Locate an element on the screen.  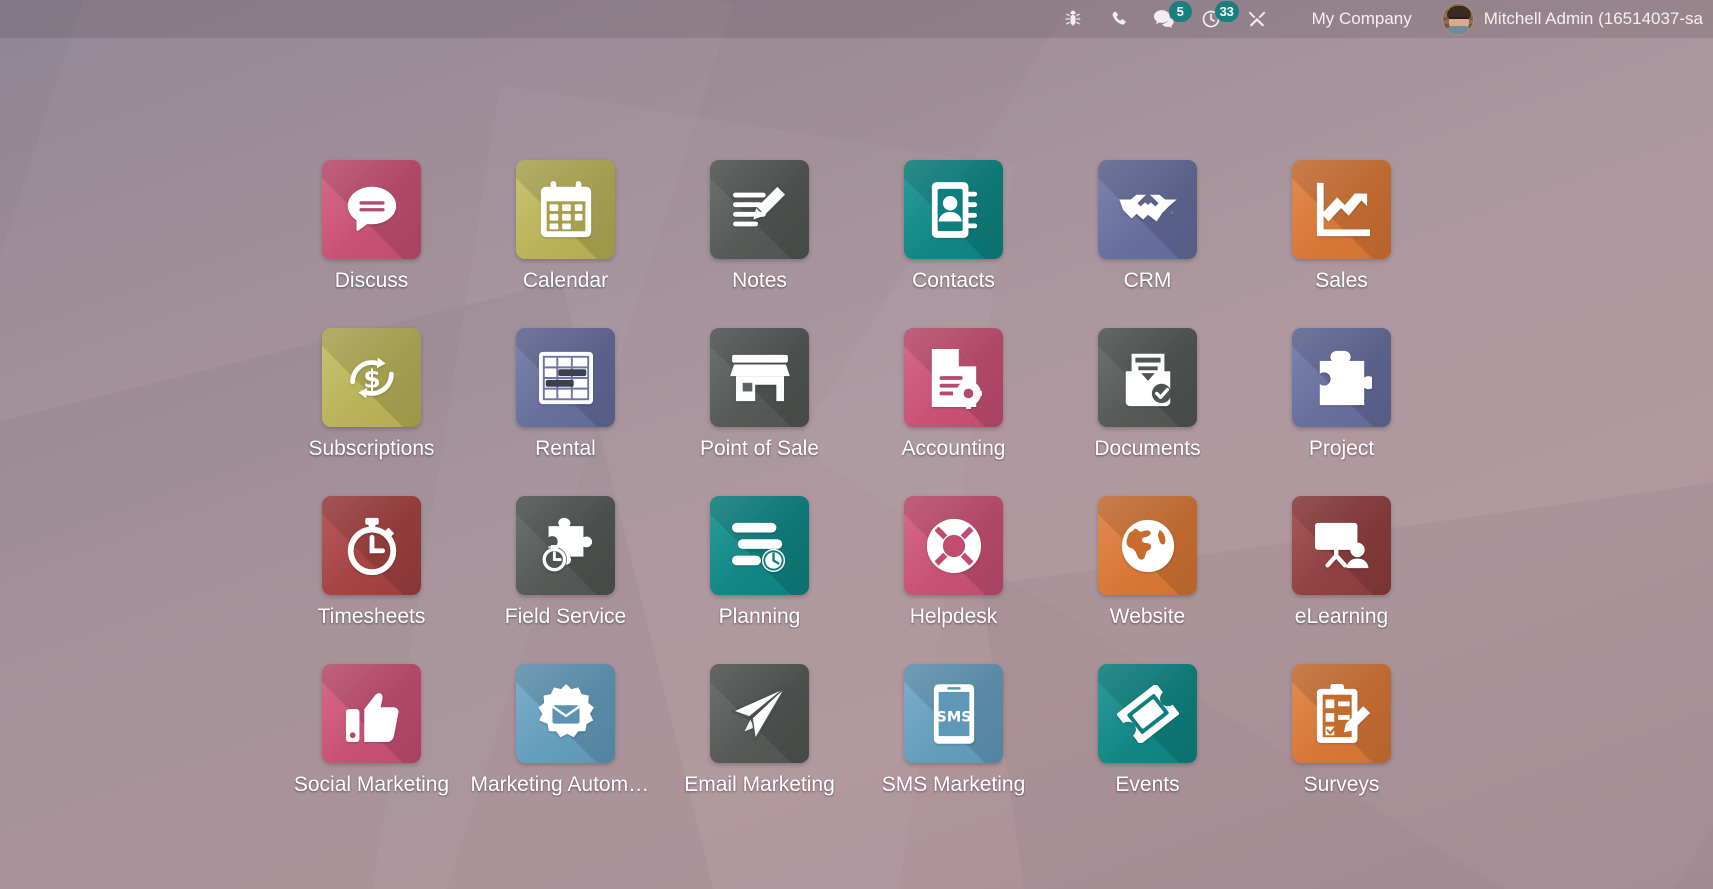
discuss-icon is located at coordinates (371, 209).